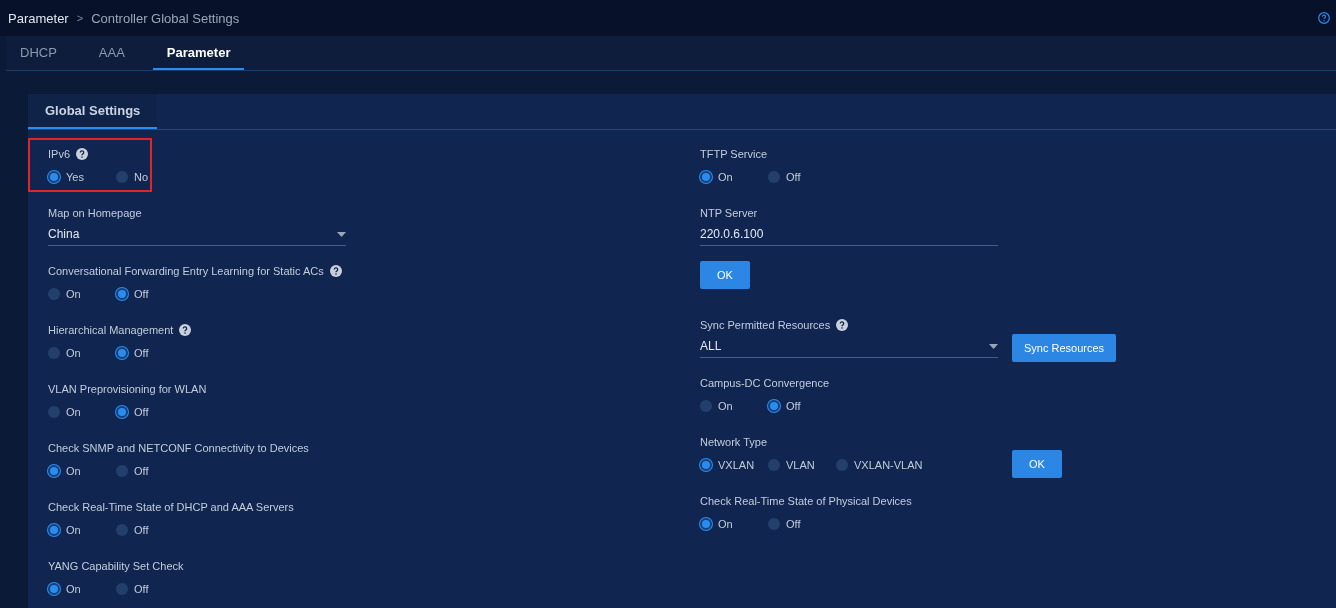  I want to click on field-label: Network Type, so click(734, 442).